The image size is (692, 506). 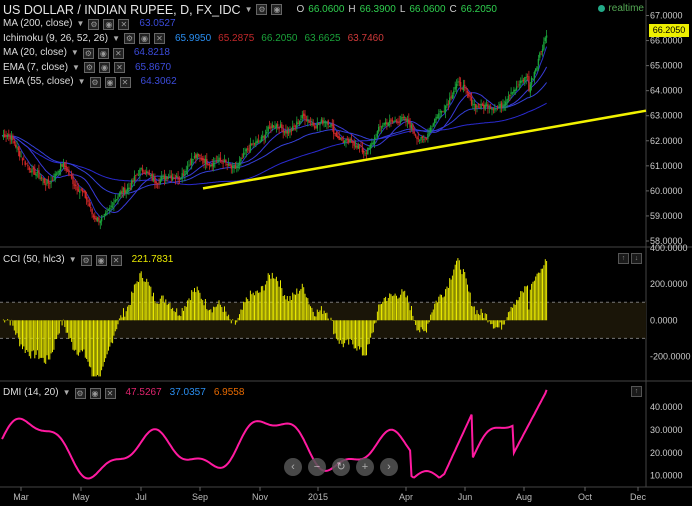 I want to click on scroll-left-icon: ‹, so click(x=293, y=467).